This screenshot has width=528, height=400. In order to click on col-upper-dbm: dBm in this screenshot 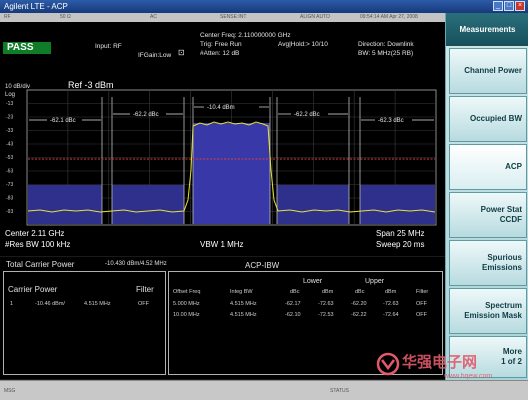, I will do `click(391, 292)`.